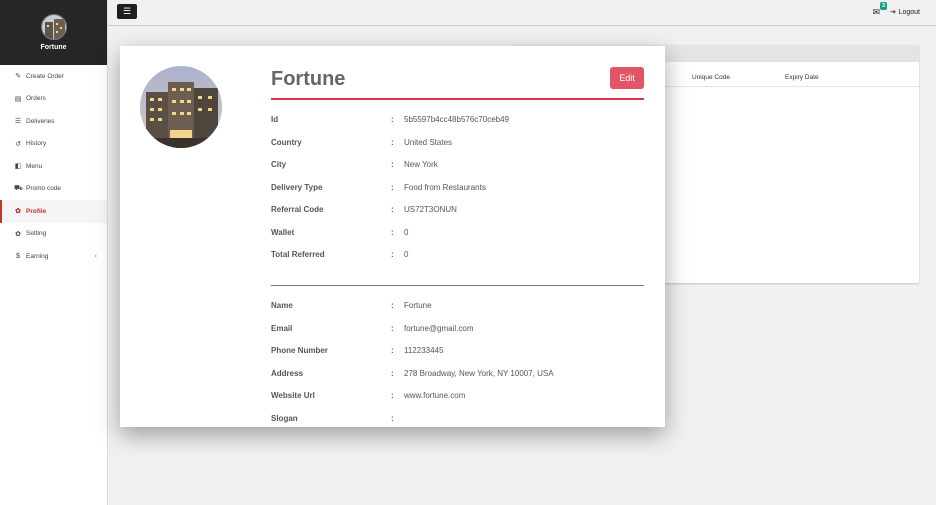 Image resolution: width=936 pixels, height=505 pixels. I want to click on cart-icon: ⛟, so click(18, 189).